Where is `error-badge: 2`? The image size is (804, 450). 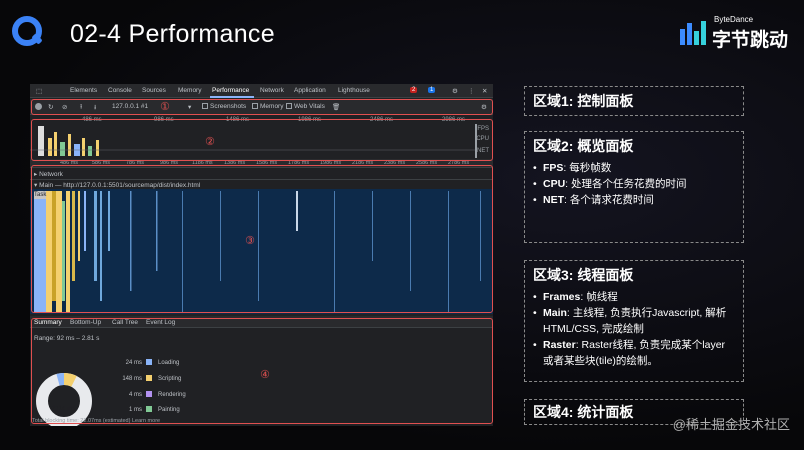
error-badge: 2 is located at coordinates (414, 90).